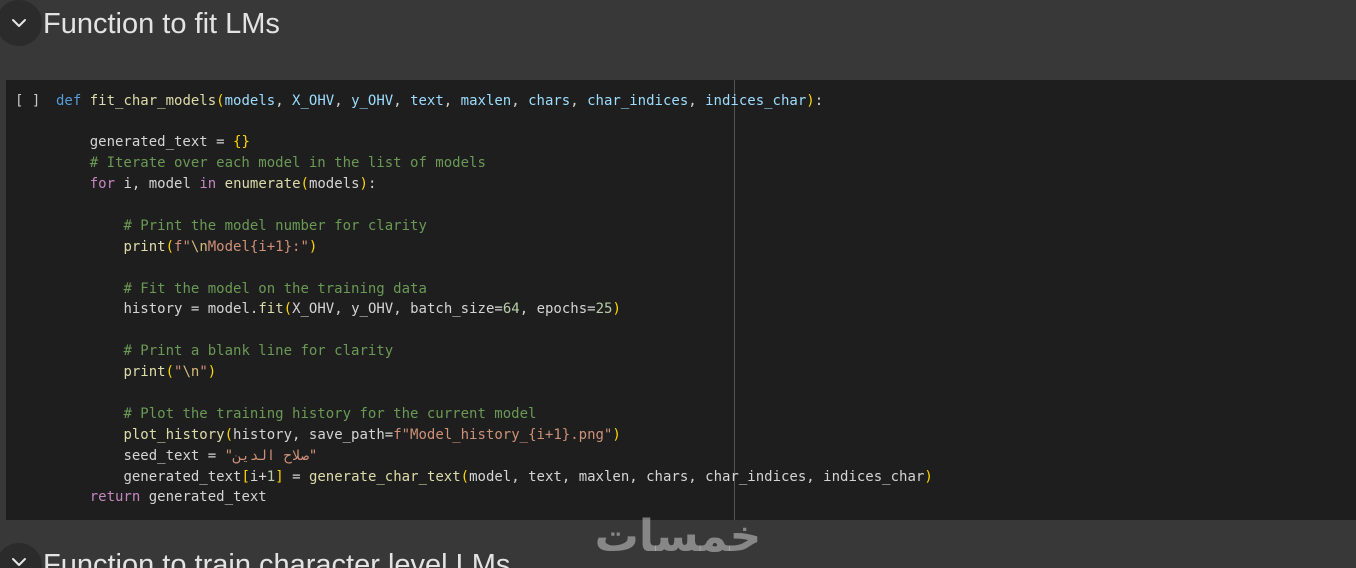 This screenshot has height=568, width=1356. Describe the element at coordinates (182, 246) in the screenshot. I see `code-token: f"` at that location.